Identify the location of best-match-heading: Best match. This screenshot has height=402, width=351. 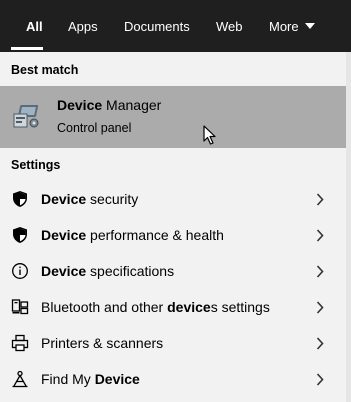
(45, 70).